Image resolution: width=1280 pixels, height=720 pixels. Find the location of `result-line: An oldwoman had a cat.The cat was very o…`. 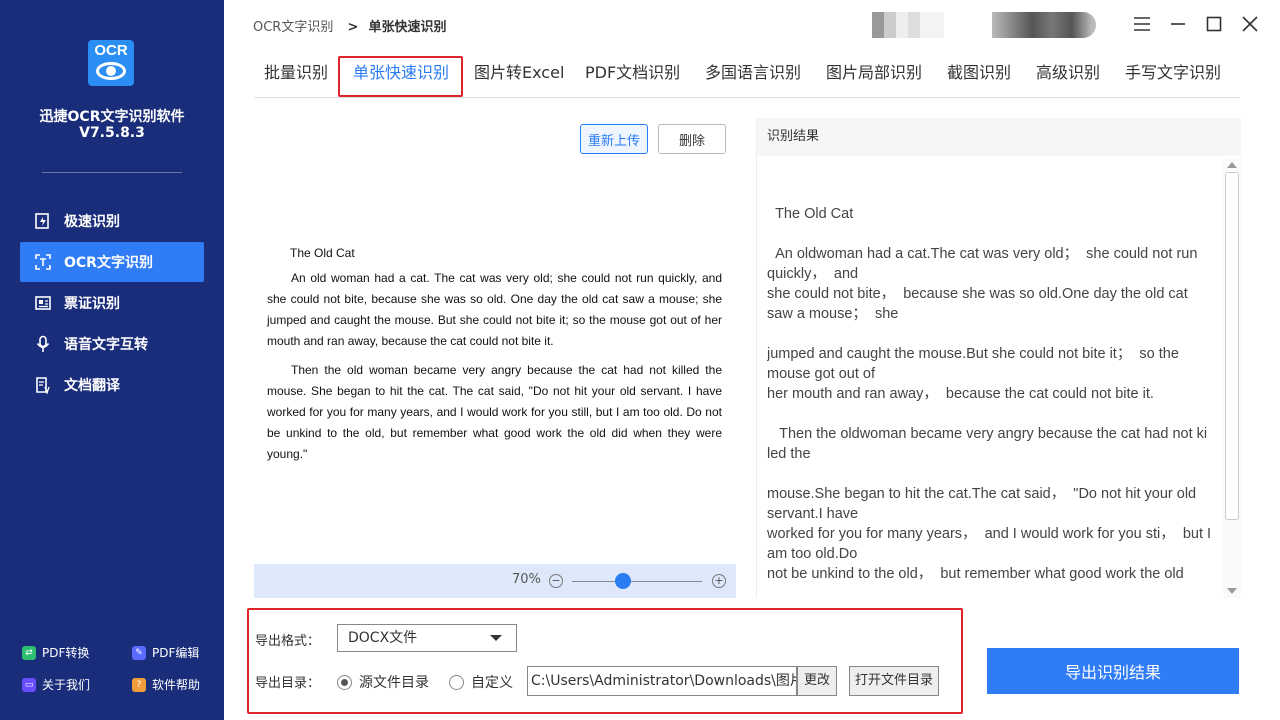

result-line: An oldwoman had a cat.The cat was very o… is located at coordinates (984, 264).